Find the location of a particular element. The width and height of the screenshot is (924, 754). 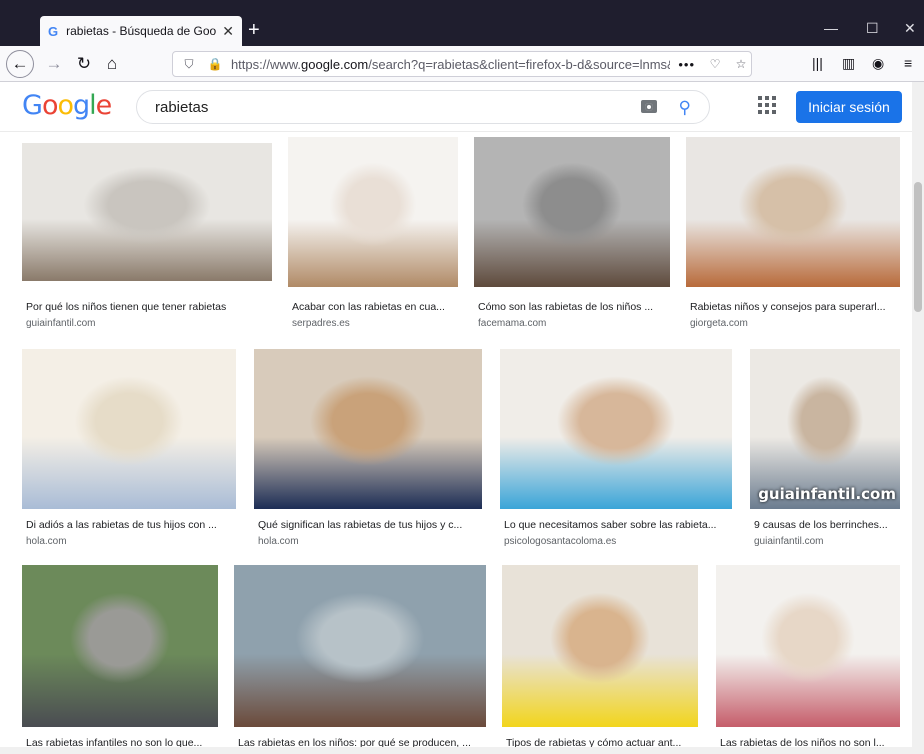

apps-grid-icon is located at coordinates (767, 105).